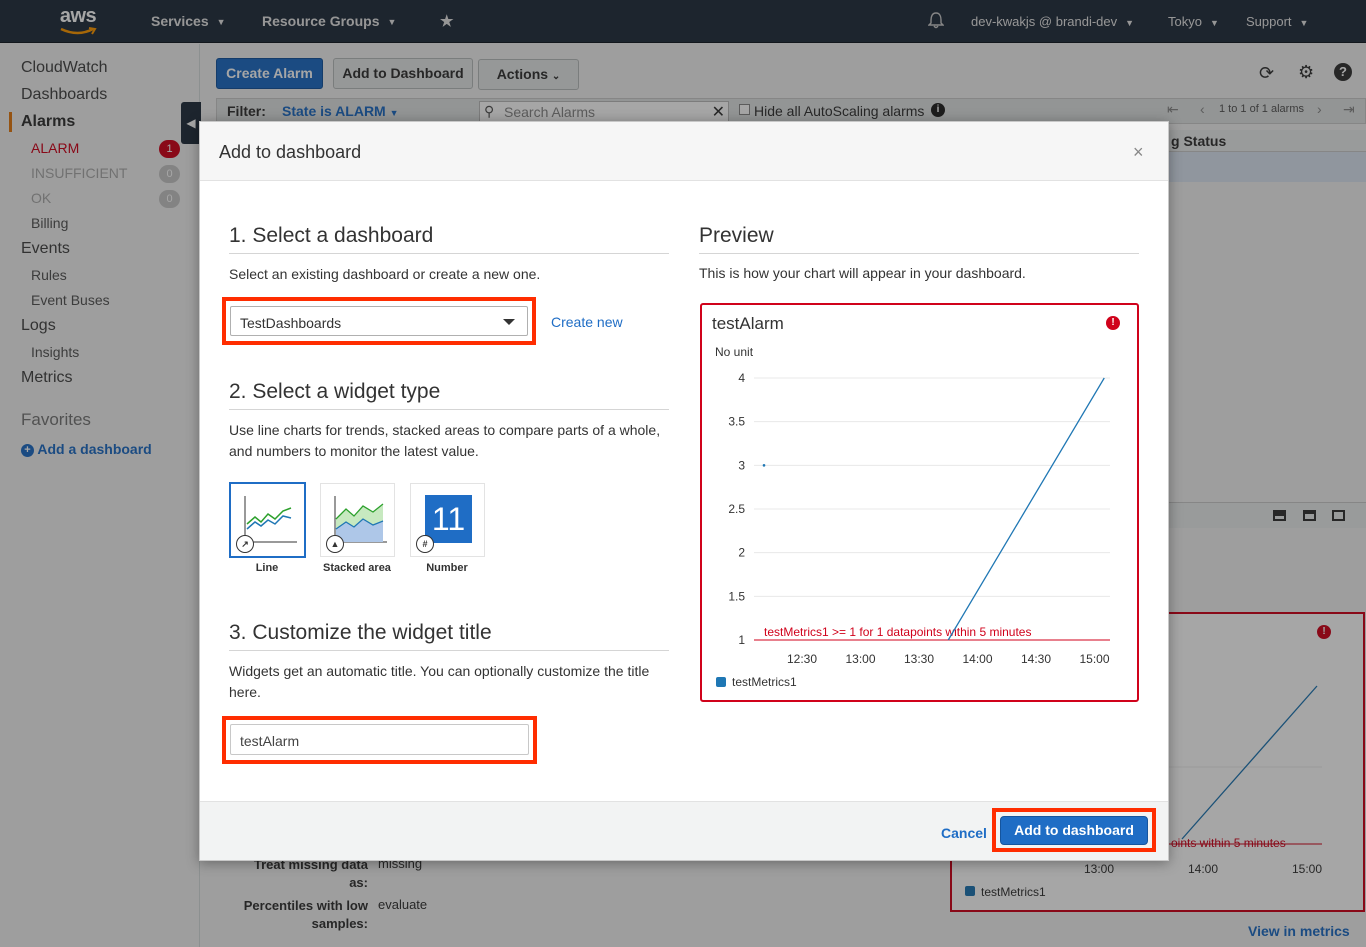 The width and height of the screenshot is (1366, 947). Describe the element at coordinates (379, 739) in the screenshot. I see `widget-title-input: testAlarm` at that location.